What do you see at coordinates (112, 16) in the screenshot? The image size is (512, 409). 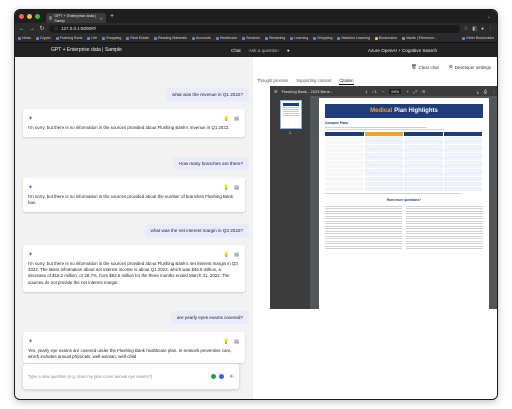 I see `new-tab-icon: +` at bounding box center [112, 16].